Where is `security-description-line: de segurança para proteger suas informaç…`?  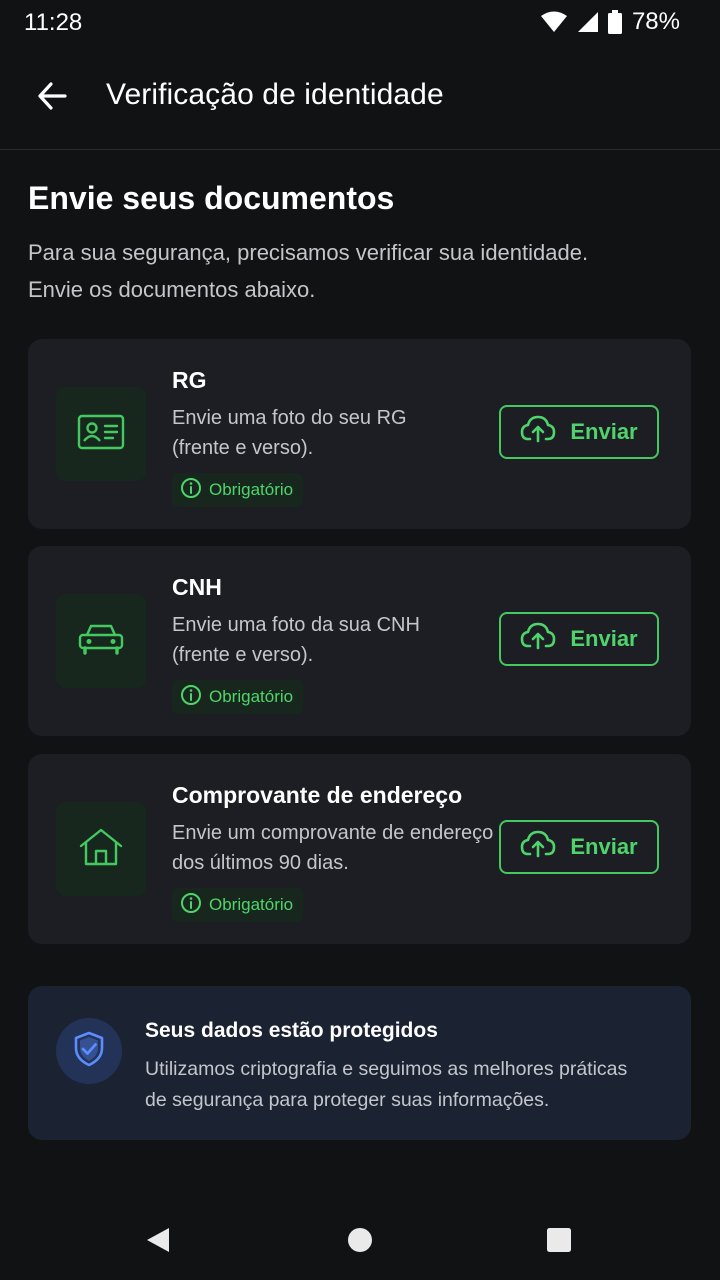 security-description-line: de segurança para proteger suas informaç… is located at coordinates (347, 1100).